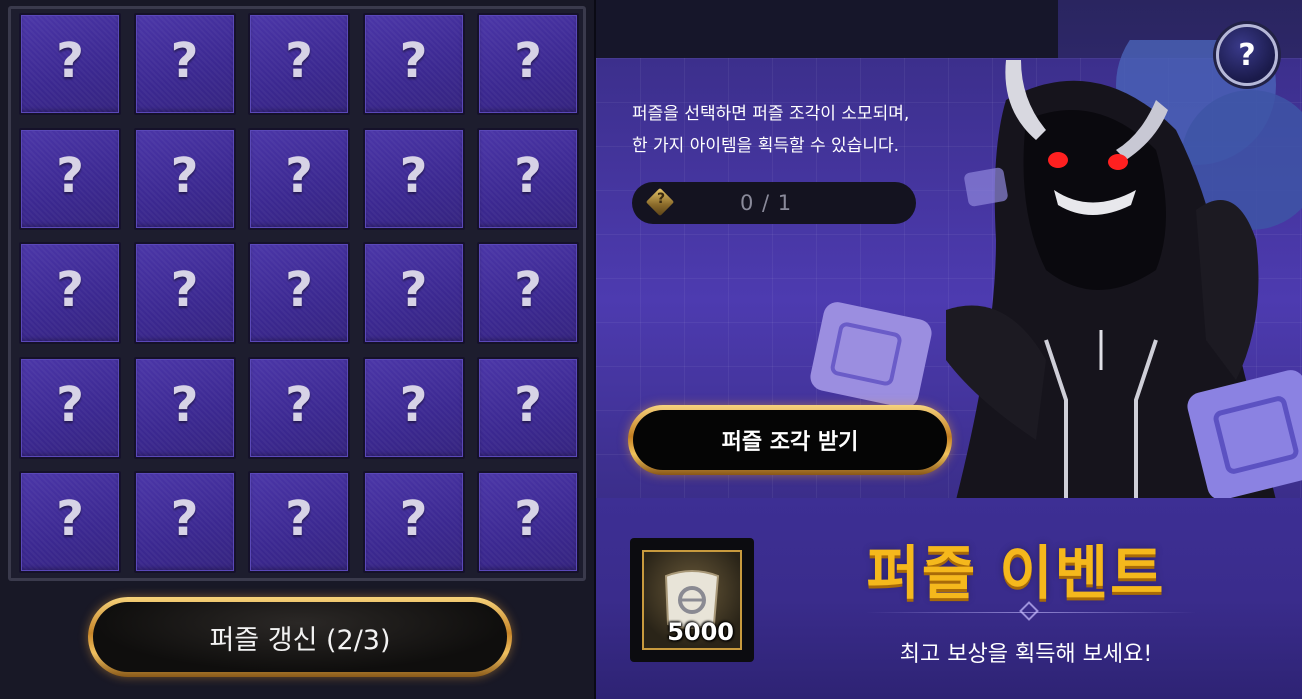  I want to click on reward-item-frame: 5000, so click(692, 600).